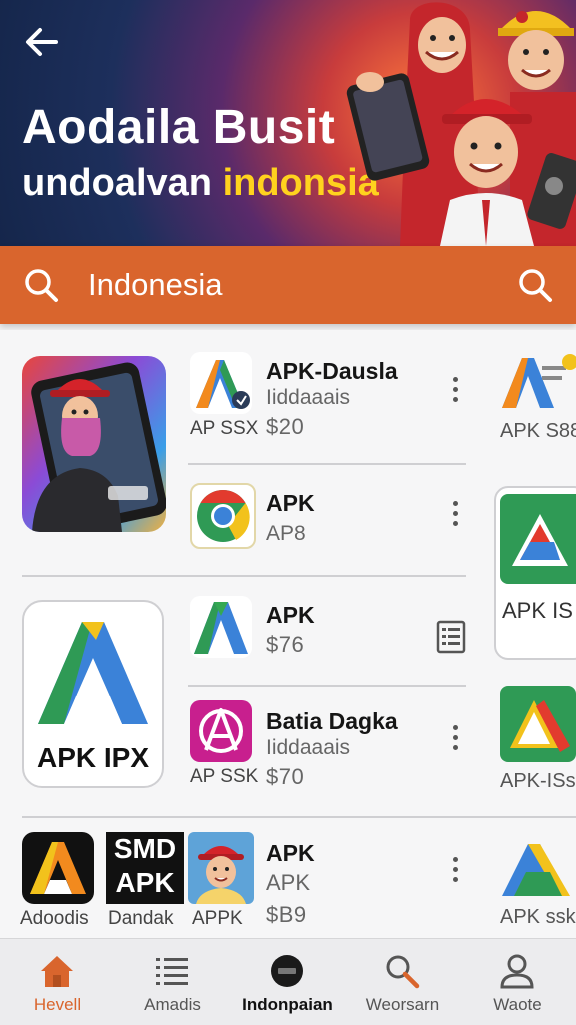 This screenshot has height=1025, width=576. What do you see at coordinates (285, 776) in the screenshot?
I see `app-price-row4: $70` at bounding box center [285, 776].